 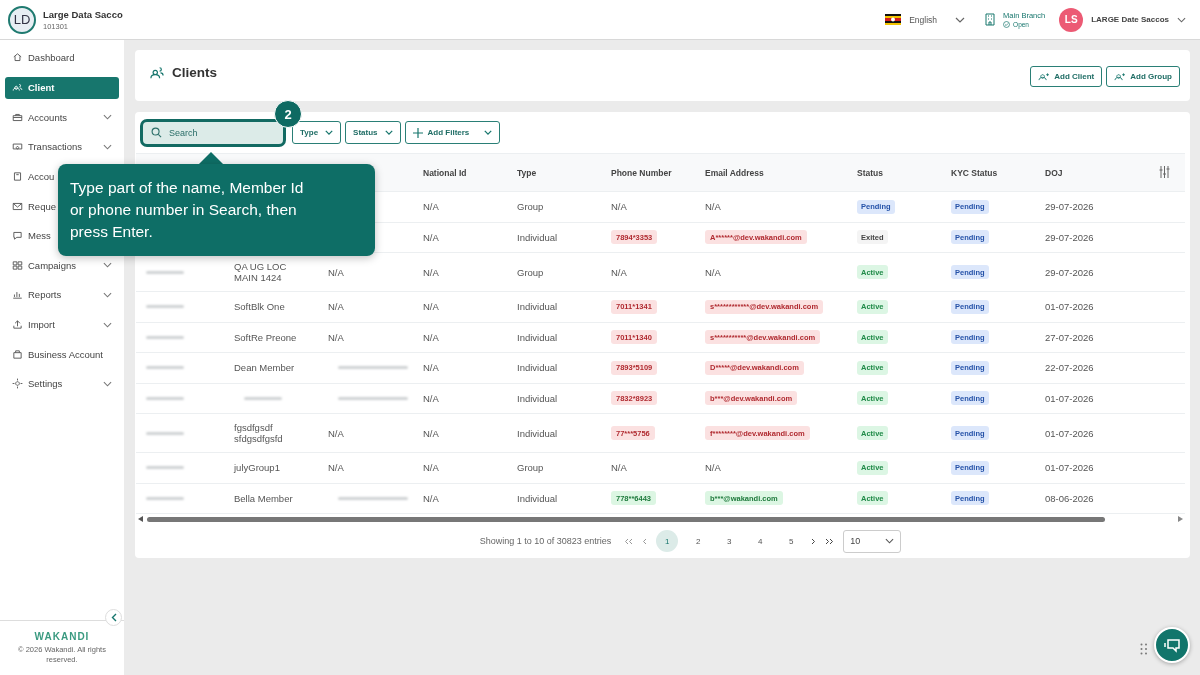 I want to click on table-cell: SoftRe Preone, so click(x=266, y=337).